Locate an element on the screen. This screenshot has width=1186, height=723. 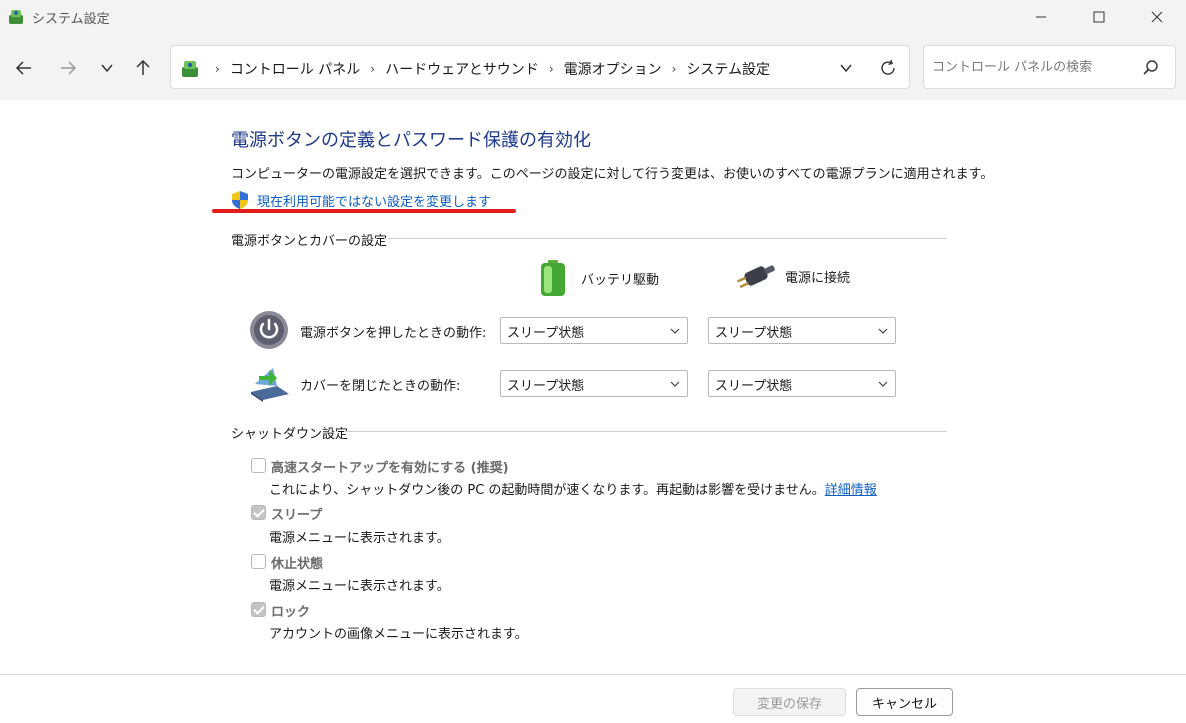
maximize-icon is located at coordinates (1099, 17).